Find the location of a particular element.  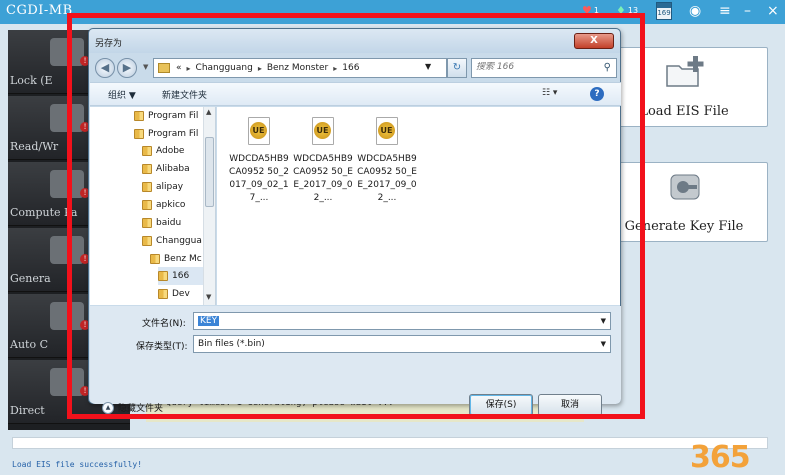

help-icon: ? is located at coordinates (597, 94).